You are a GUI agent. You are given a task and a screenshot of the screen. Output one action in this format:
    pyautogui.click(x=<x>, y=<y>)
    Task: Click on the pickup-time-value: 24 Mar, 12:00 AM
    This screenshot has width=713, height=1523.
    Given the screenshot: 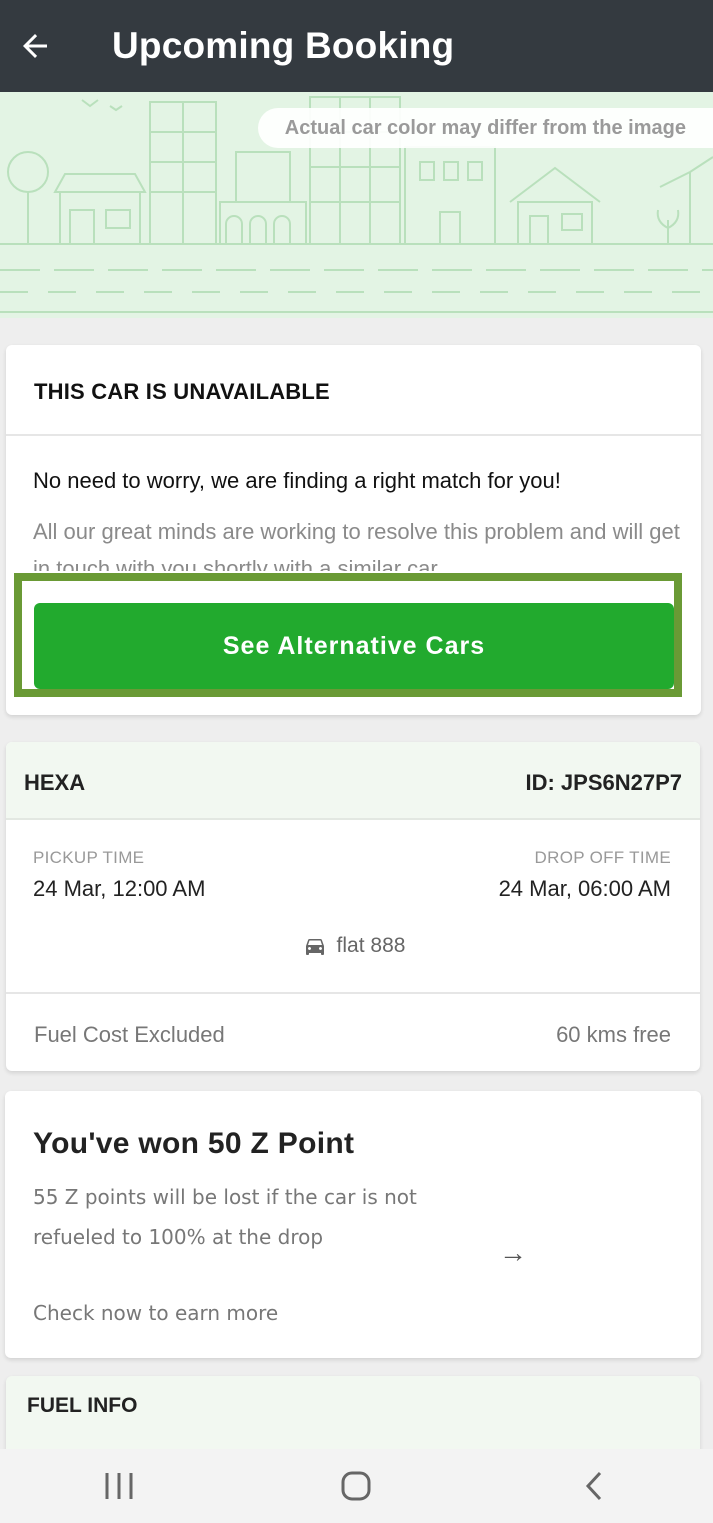 What is the action you would take?
    pyautogui.click(x=119, y=888)
    